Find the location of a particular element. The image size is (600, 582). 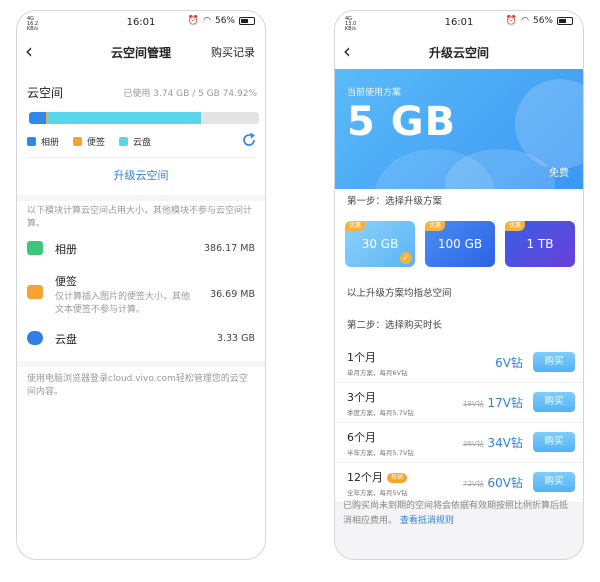

duration-row-12-months: 12个月 热销 全年方案，每月5V钻 72V钻 60V钻 购买 is located at coordinates (459, 483).